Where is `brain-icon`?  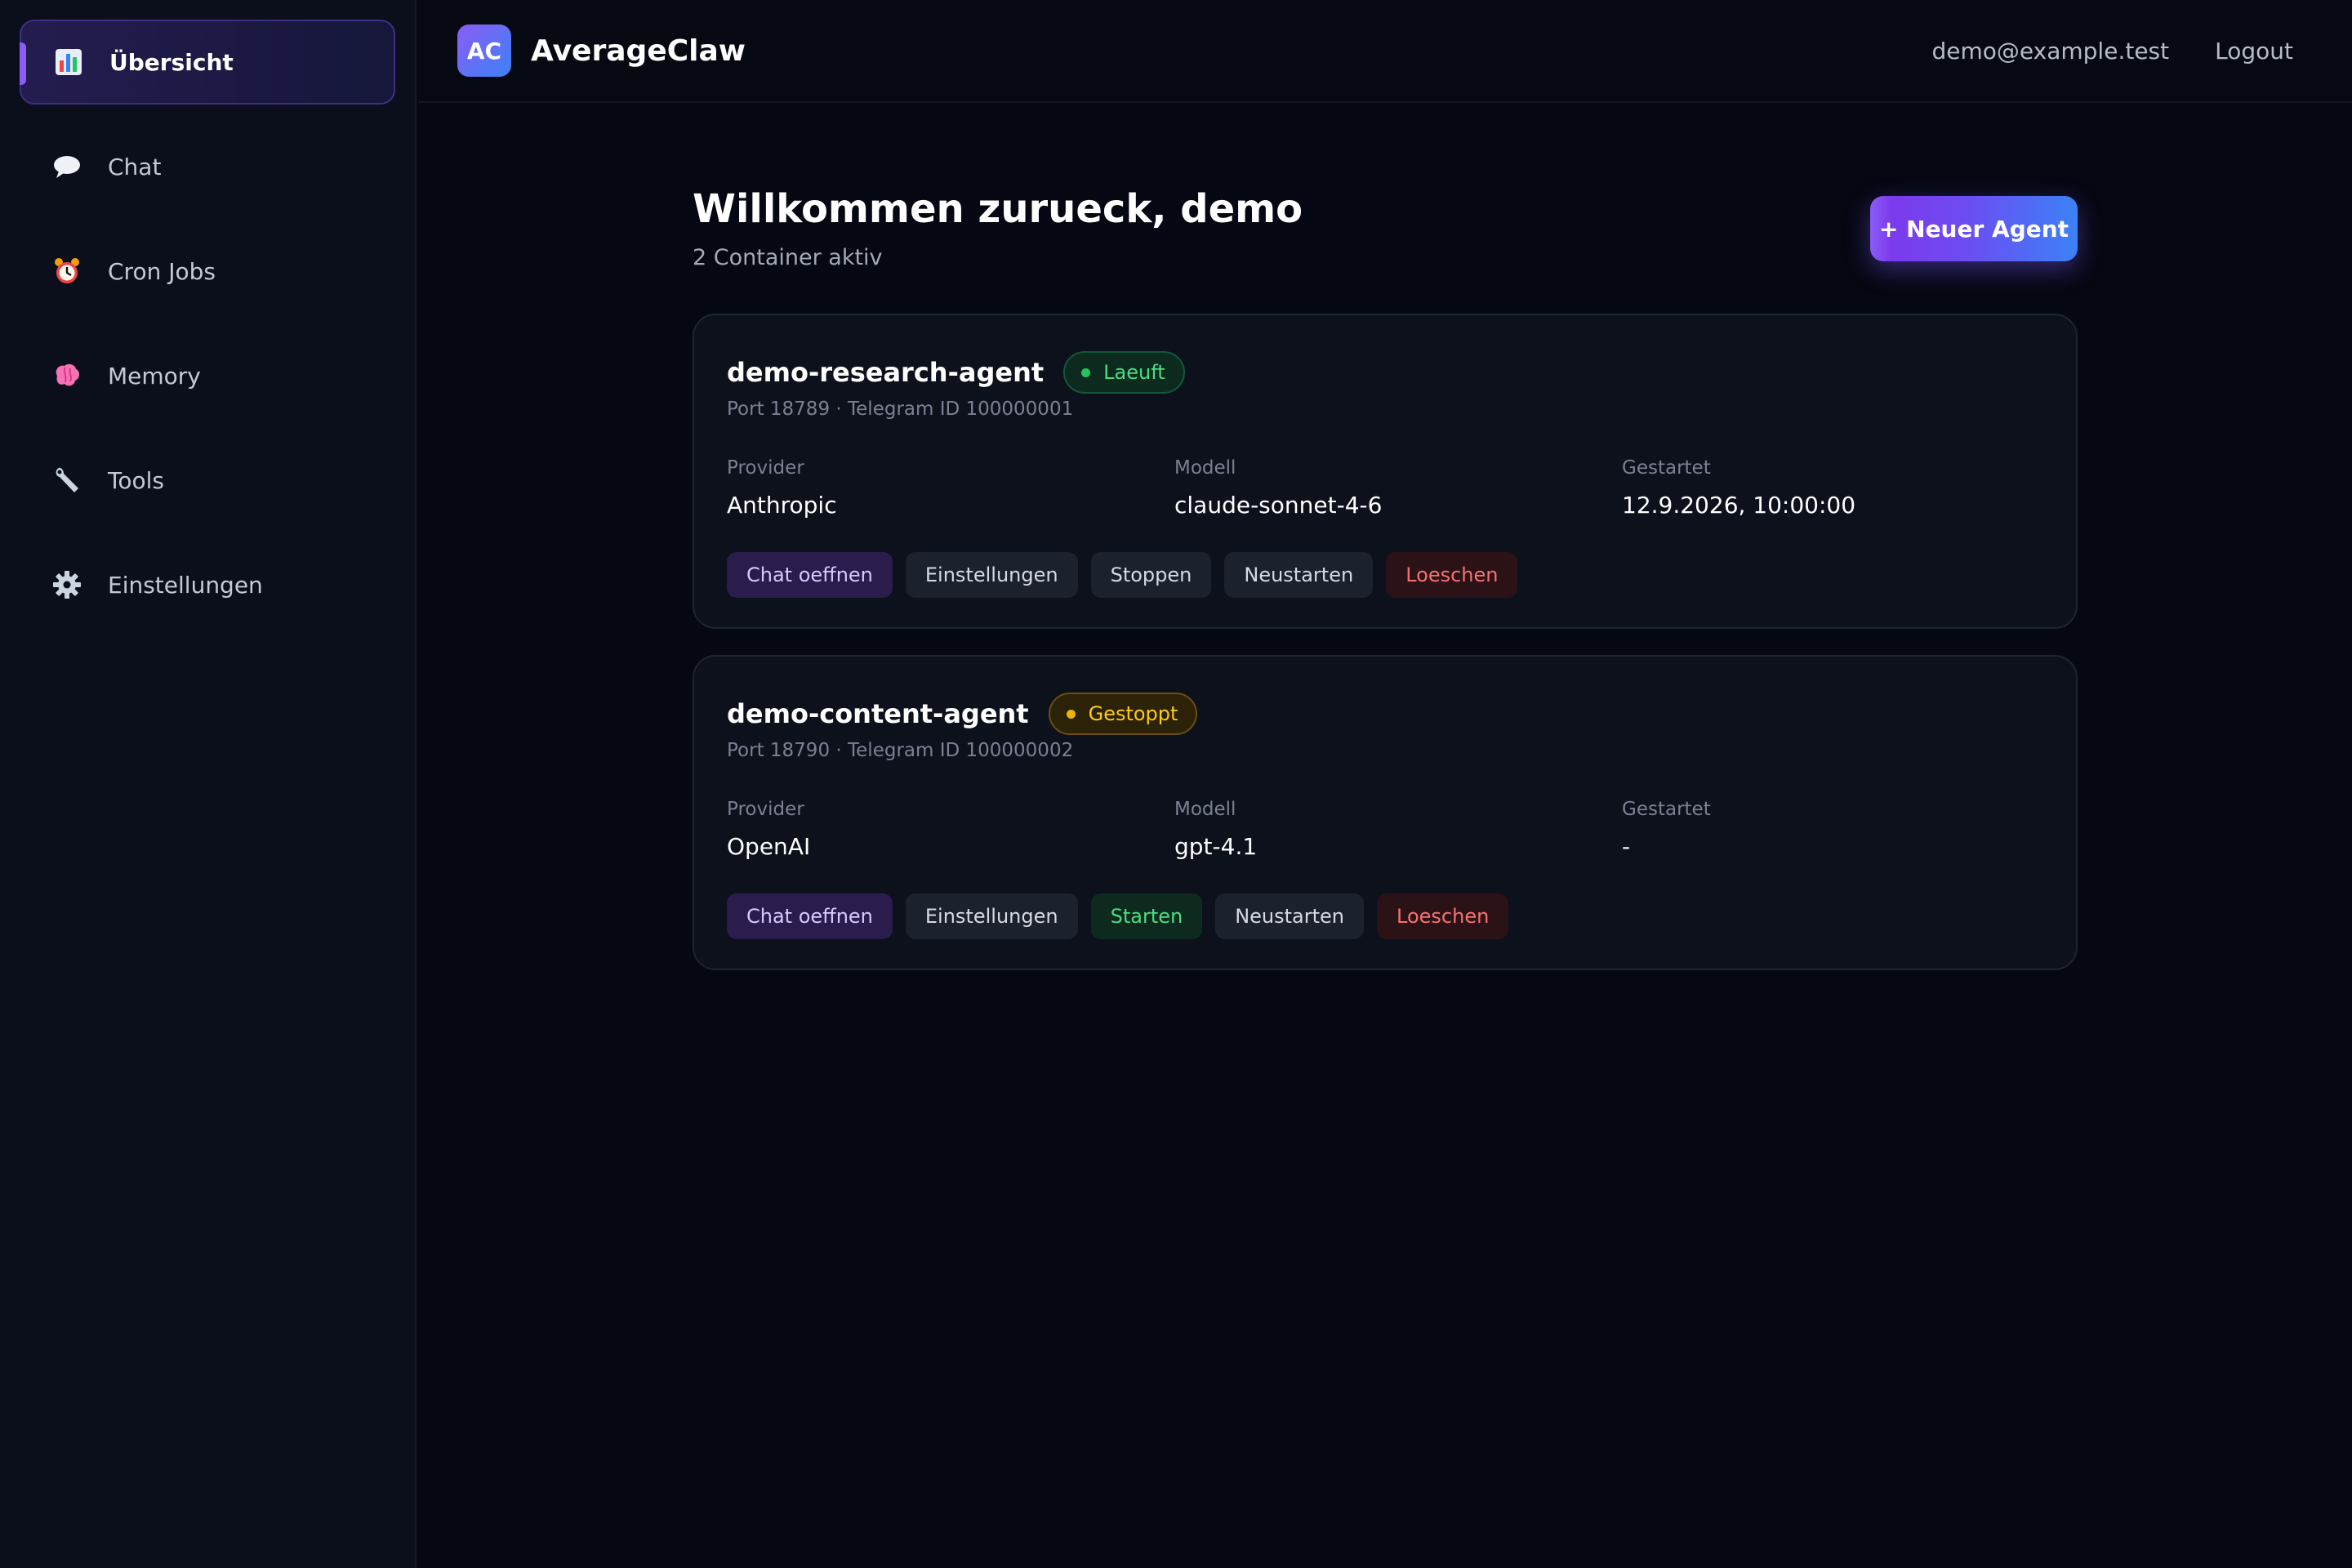
brain-icon is located at coordinates (67, 375).